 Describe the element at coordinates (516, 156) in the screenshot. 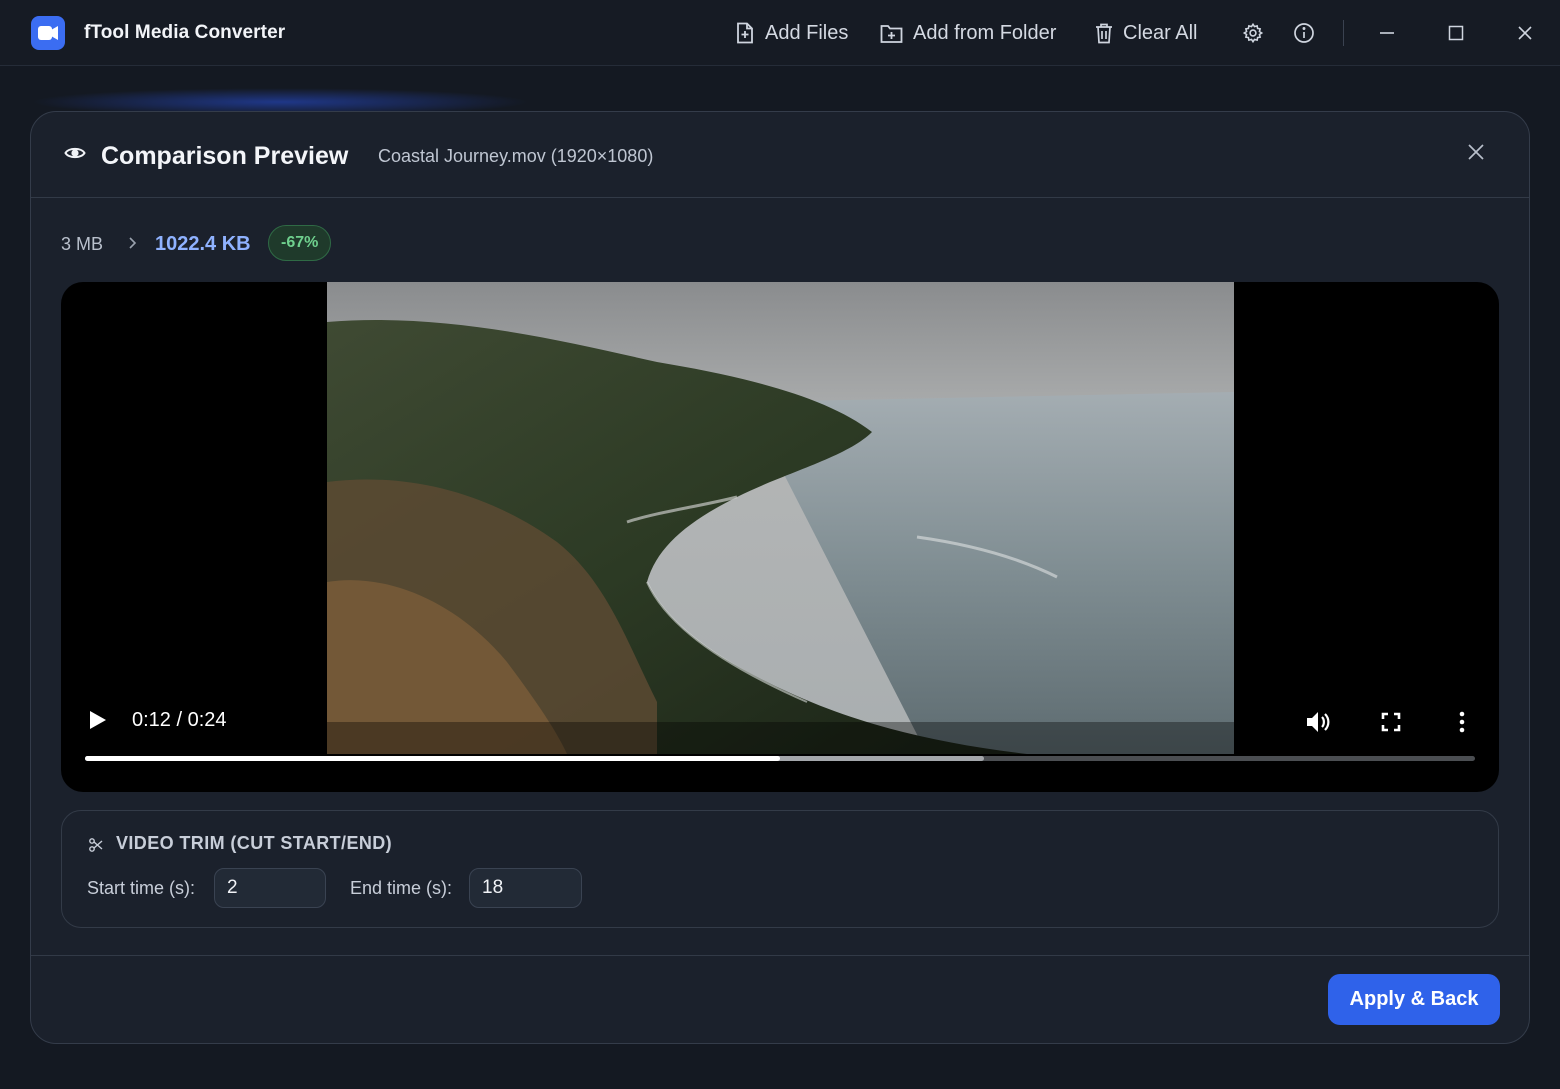

I see `file-info: Coastal Journey.mov (1920×1080)` at that location.